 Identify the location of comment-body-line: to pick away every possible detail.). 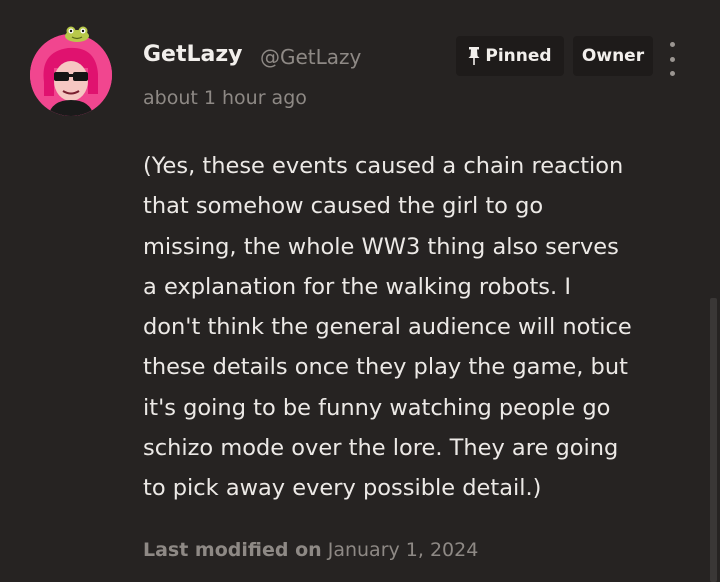
(342, 488).